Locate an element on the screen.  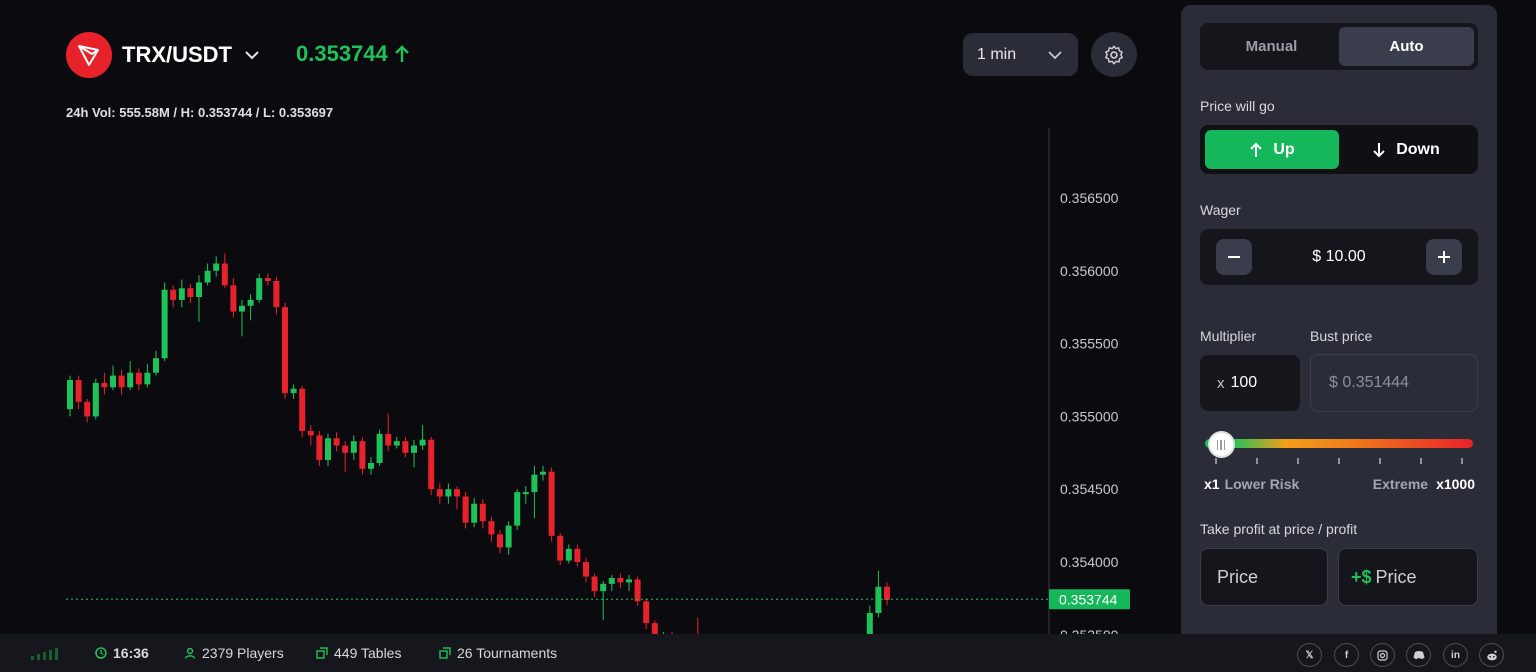
wager-label: Wager is located at coordinates (1220, 210).